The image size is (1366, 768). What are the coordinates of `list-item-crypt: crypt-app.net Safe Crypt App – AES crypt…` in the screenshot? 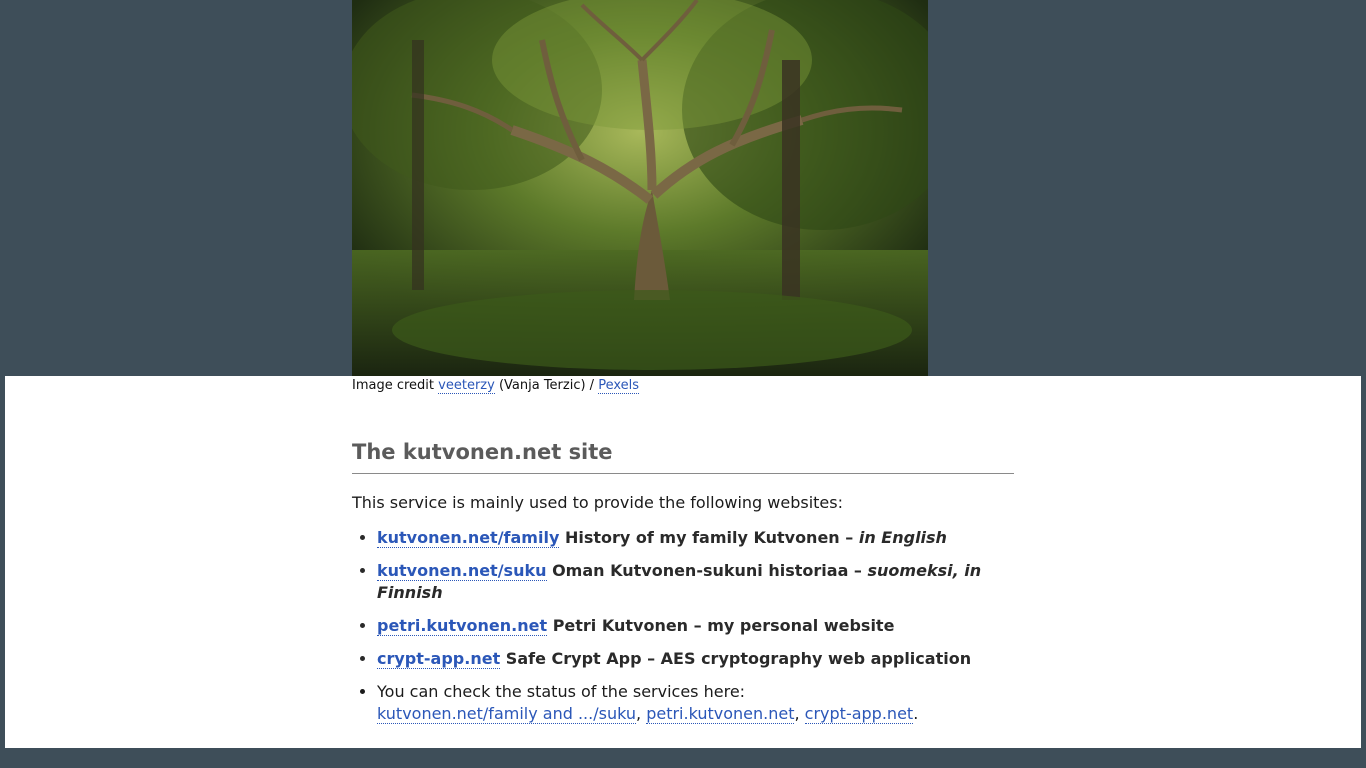 It's located at (695, 659).